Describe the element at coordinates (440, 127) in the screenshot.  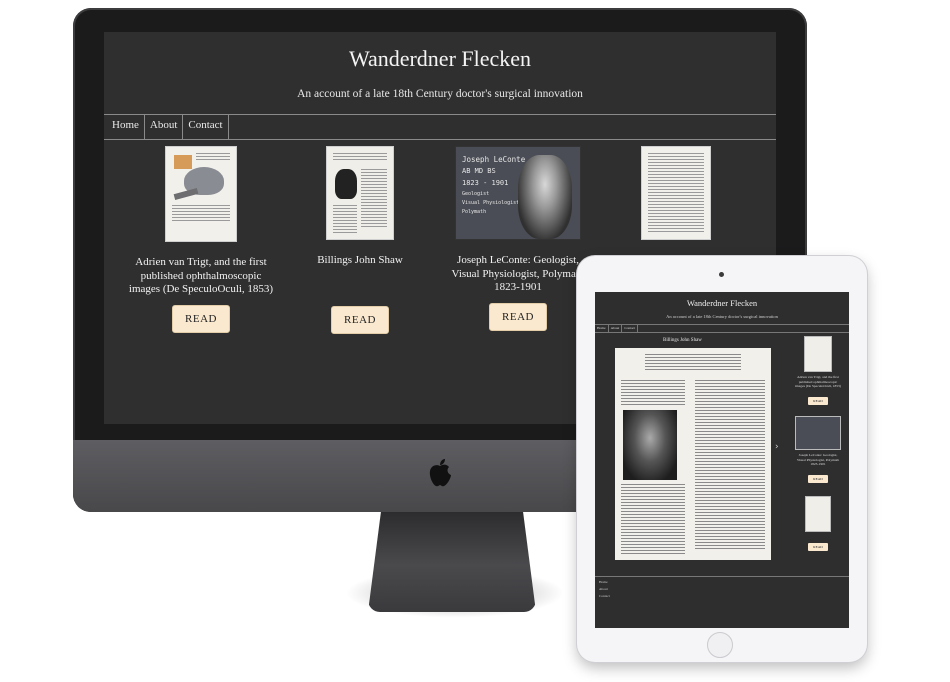
I see `main-nav: Home About Contact` at that location.